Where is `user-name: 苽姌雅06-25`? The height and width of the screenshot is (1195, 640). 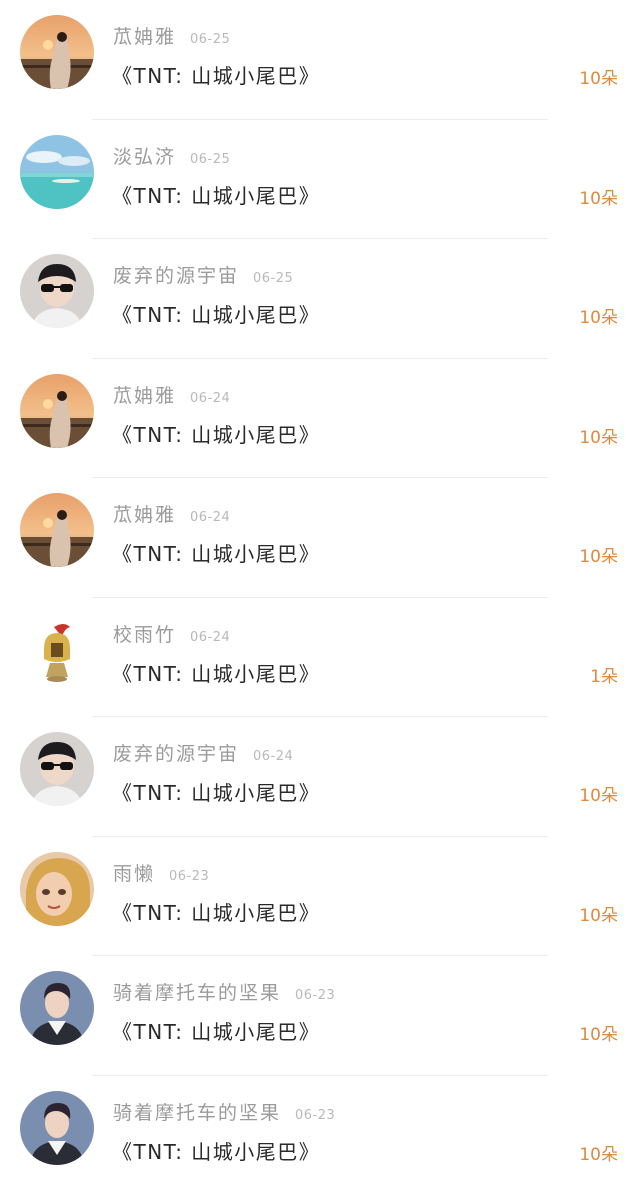 user-name: 苽姌雅06-25 is located at coordinates (171, 35).